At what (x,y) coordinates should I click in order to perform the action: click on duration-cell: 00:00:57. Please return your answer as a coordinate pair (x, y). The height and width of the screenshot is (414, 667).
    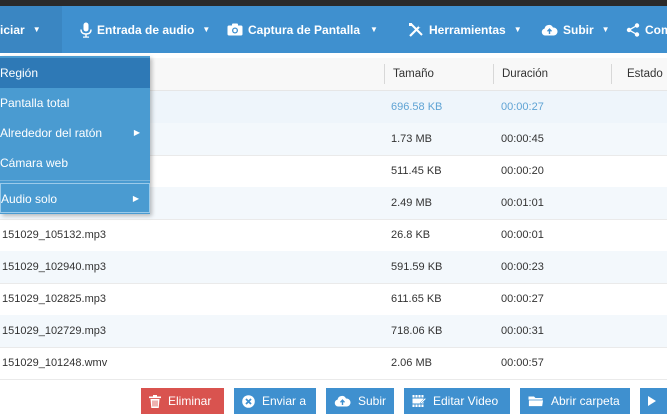
    Looking at the image, I should click on (522, 363).